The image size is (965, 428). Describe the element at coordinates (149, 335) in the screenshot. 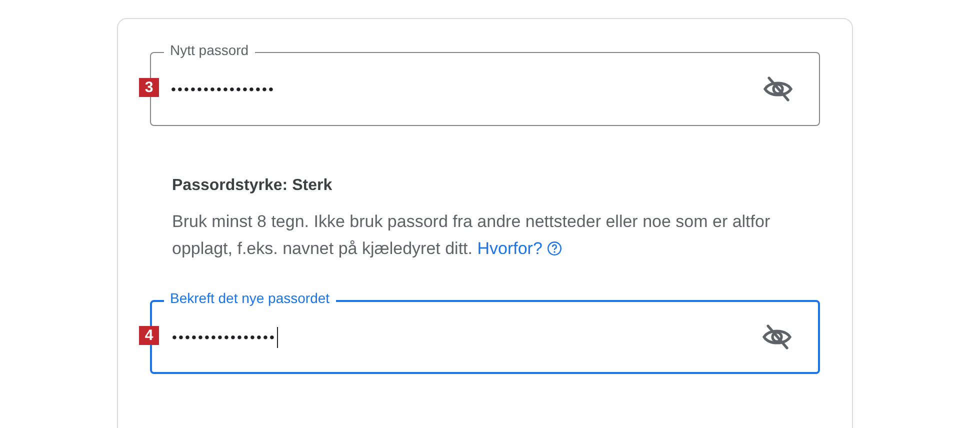

I see `step-badge: 4` at that location.